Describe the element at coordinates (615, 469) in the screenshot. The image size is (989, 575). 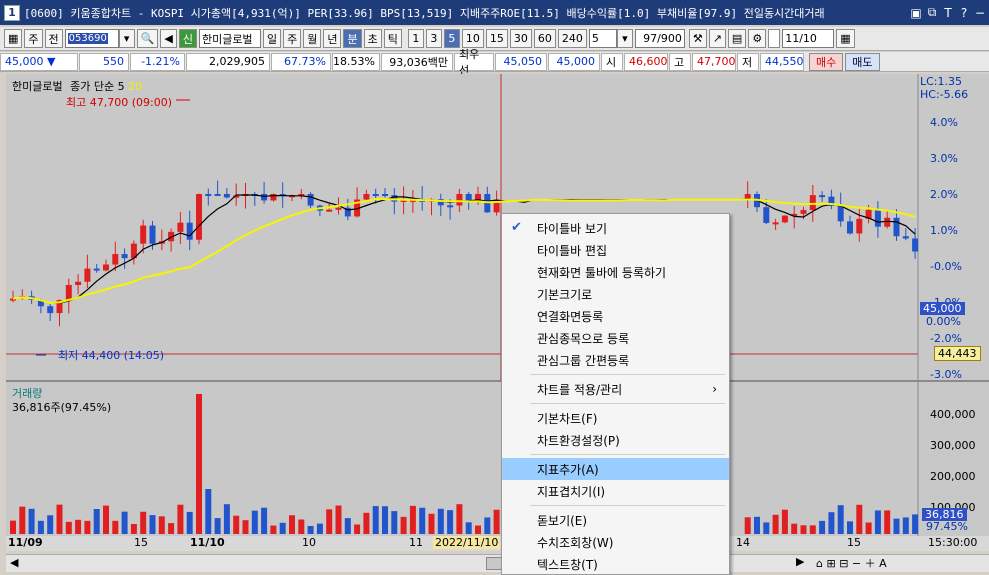
I see `menu-item: 지표추가(A)` at that location.